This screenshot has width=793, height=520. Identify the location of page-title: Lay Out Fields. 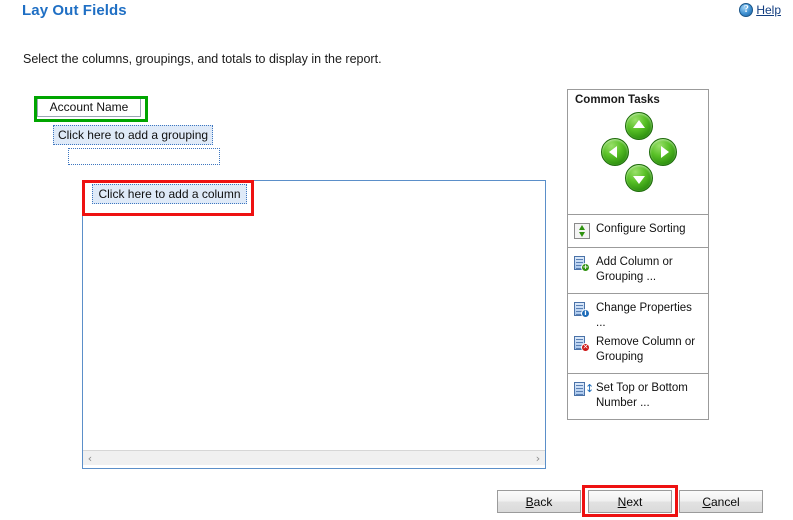
(74, 10).